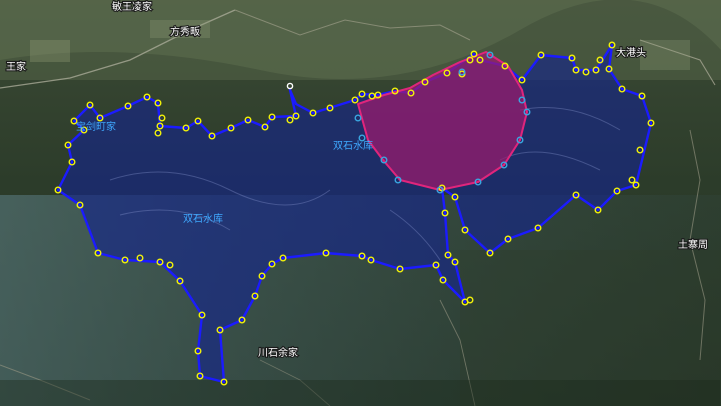  What do you see at coordinates (278, 352) in the screenshot?
I see `place-label: 川石余家` at bounding box center [278, 352].